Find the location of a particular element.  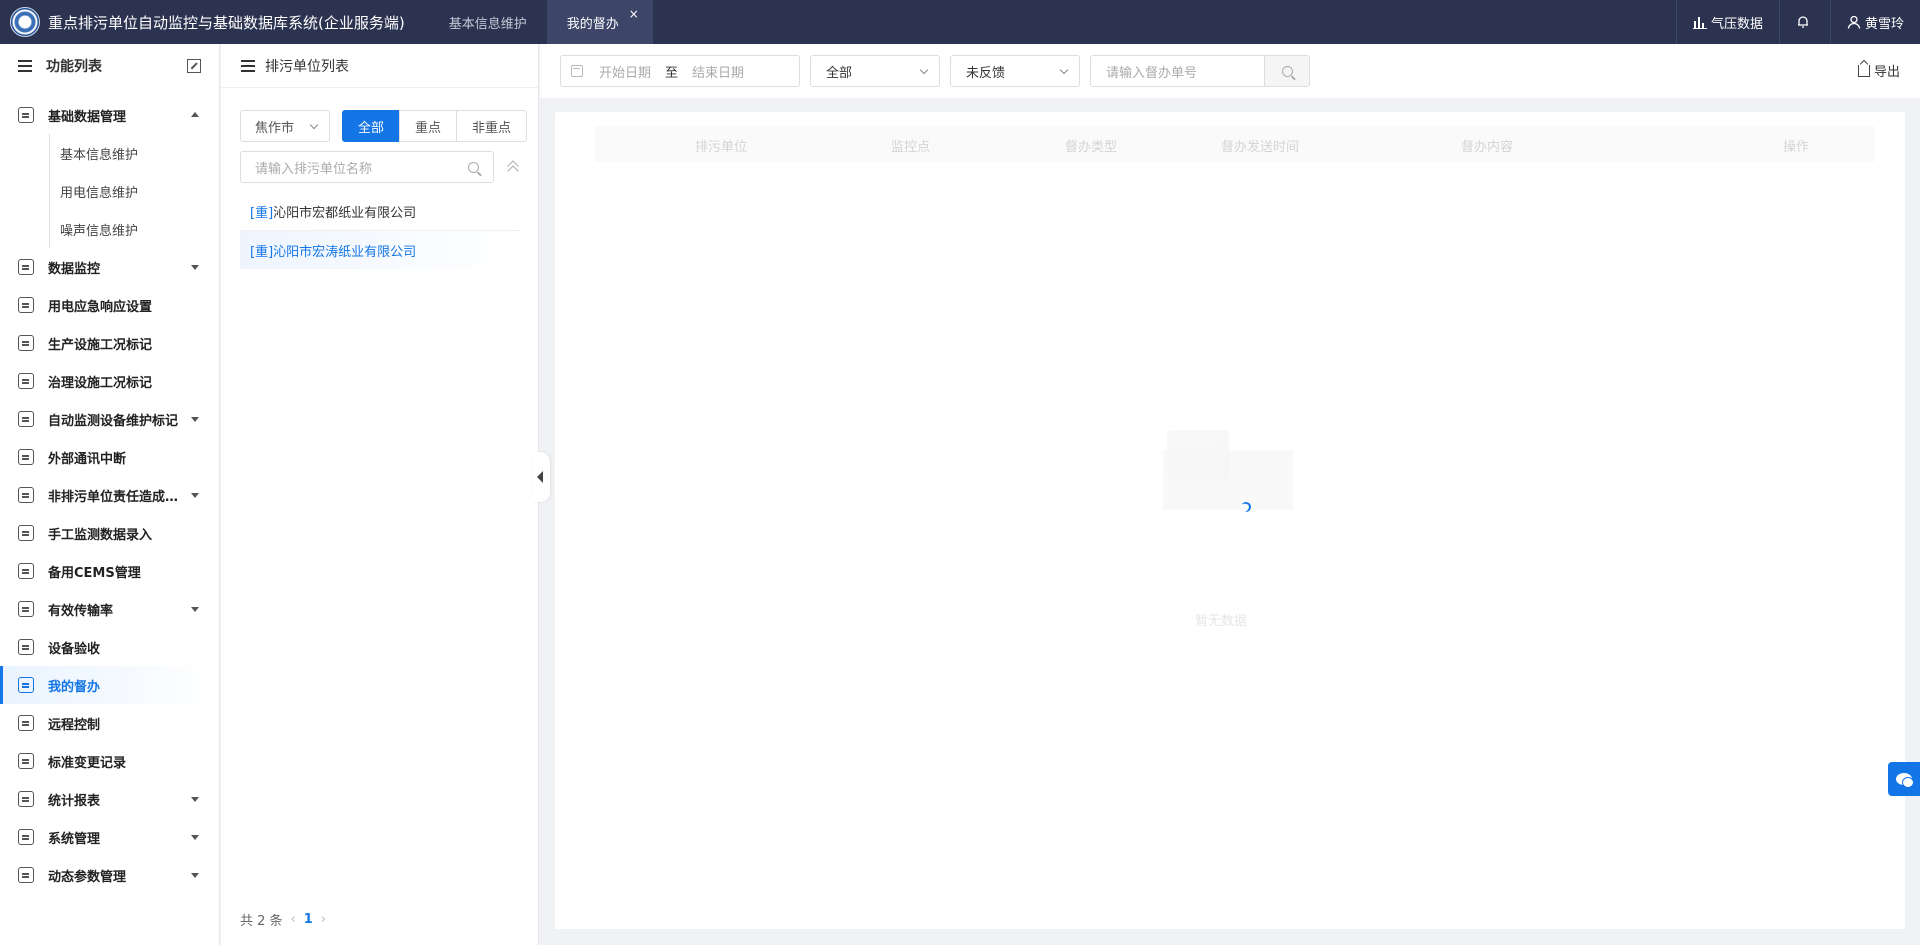

sidebar-item-label: 有效传输率 is located at coordinates (81, 611).